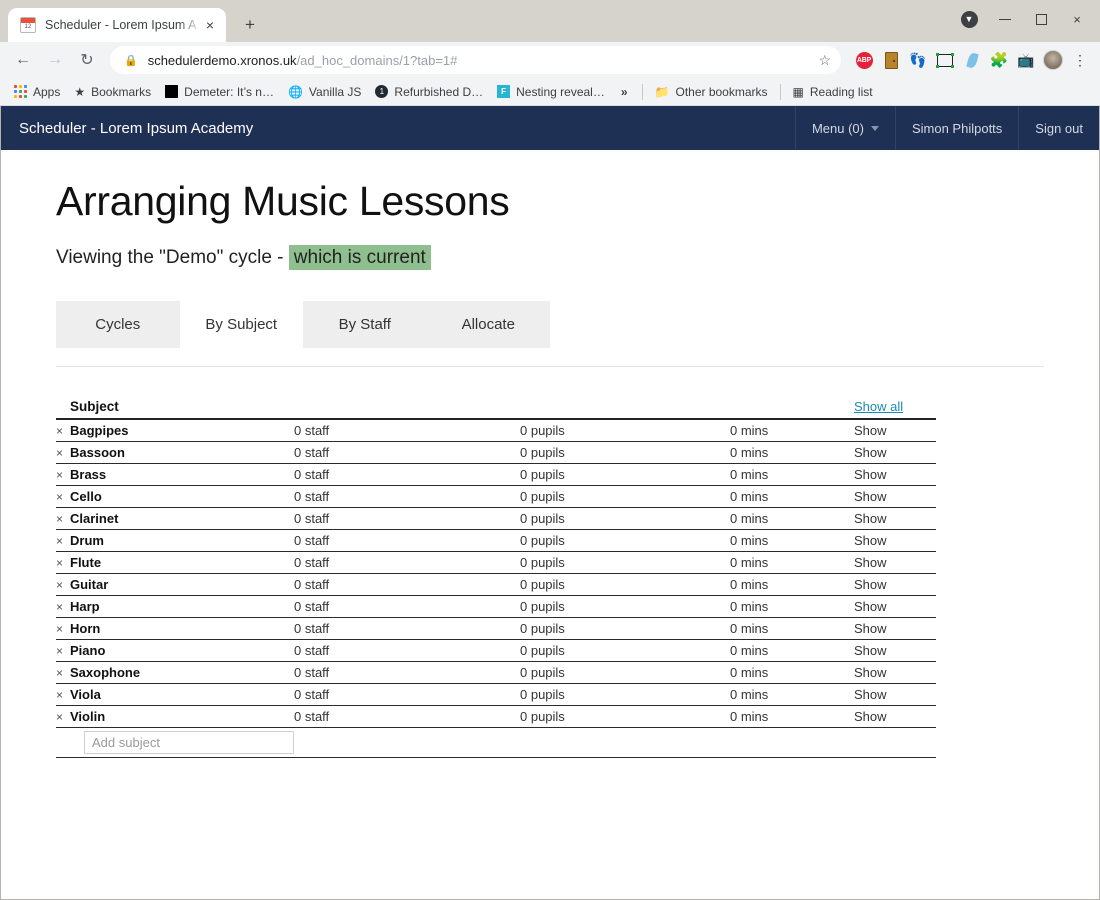 This screenshot has height=900, width=1100. I want to click on divider, so click(550, 366).